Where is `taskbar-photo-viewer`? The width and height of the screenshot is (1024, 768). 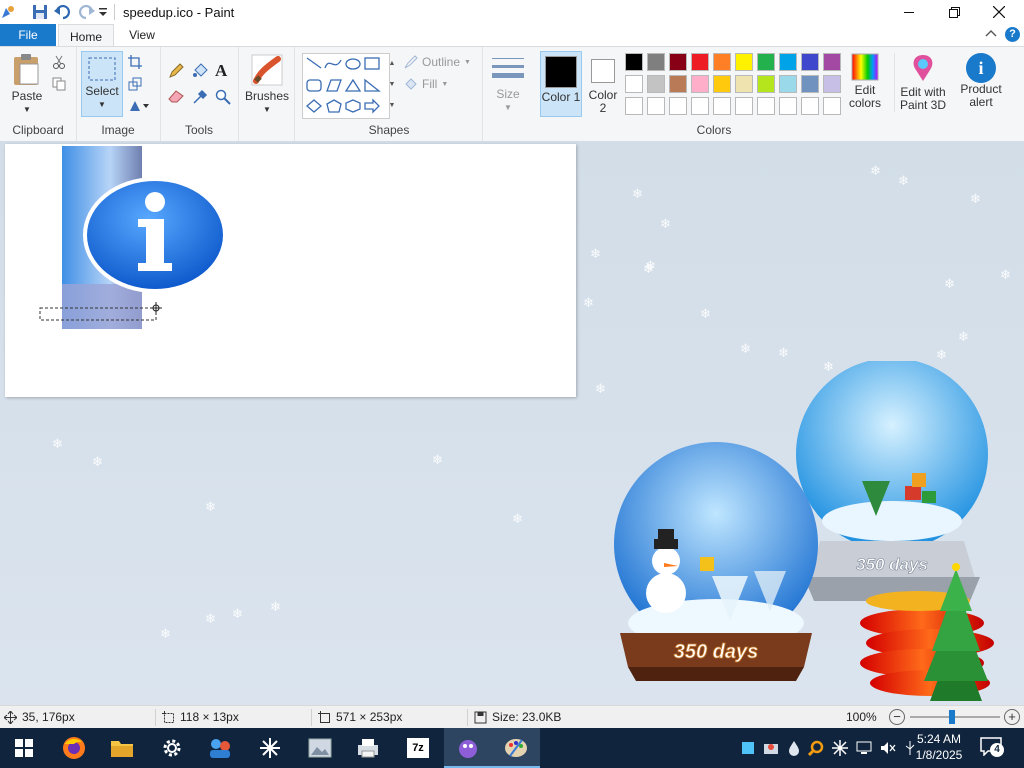
taskbar-photo-viewer is located at coordinates (320, 748).